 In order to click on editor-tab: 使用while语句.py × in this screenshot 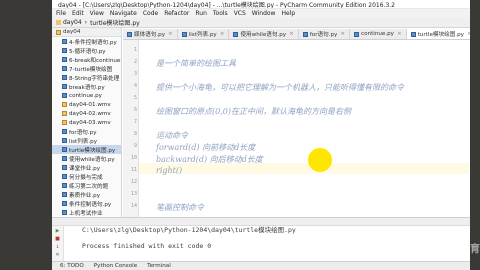, I will do `click(264, 34)`.